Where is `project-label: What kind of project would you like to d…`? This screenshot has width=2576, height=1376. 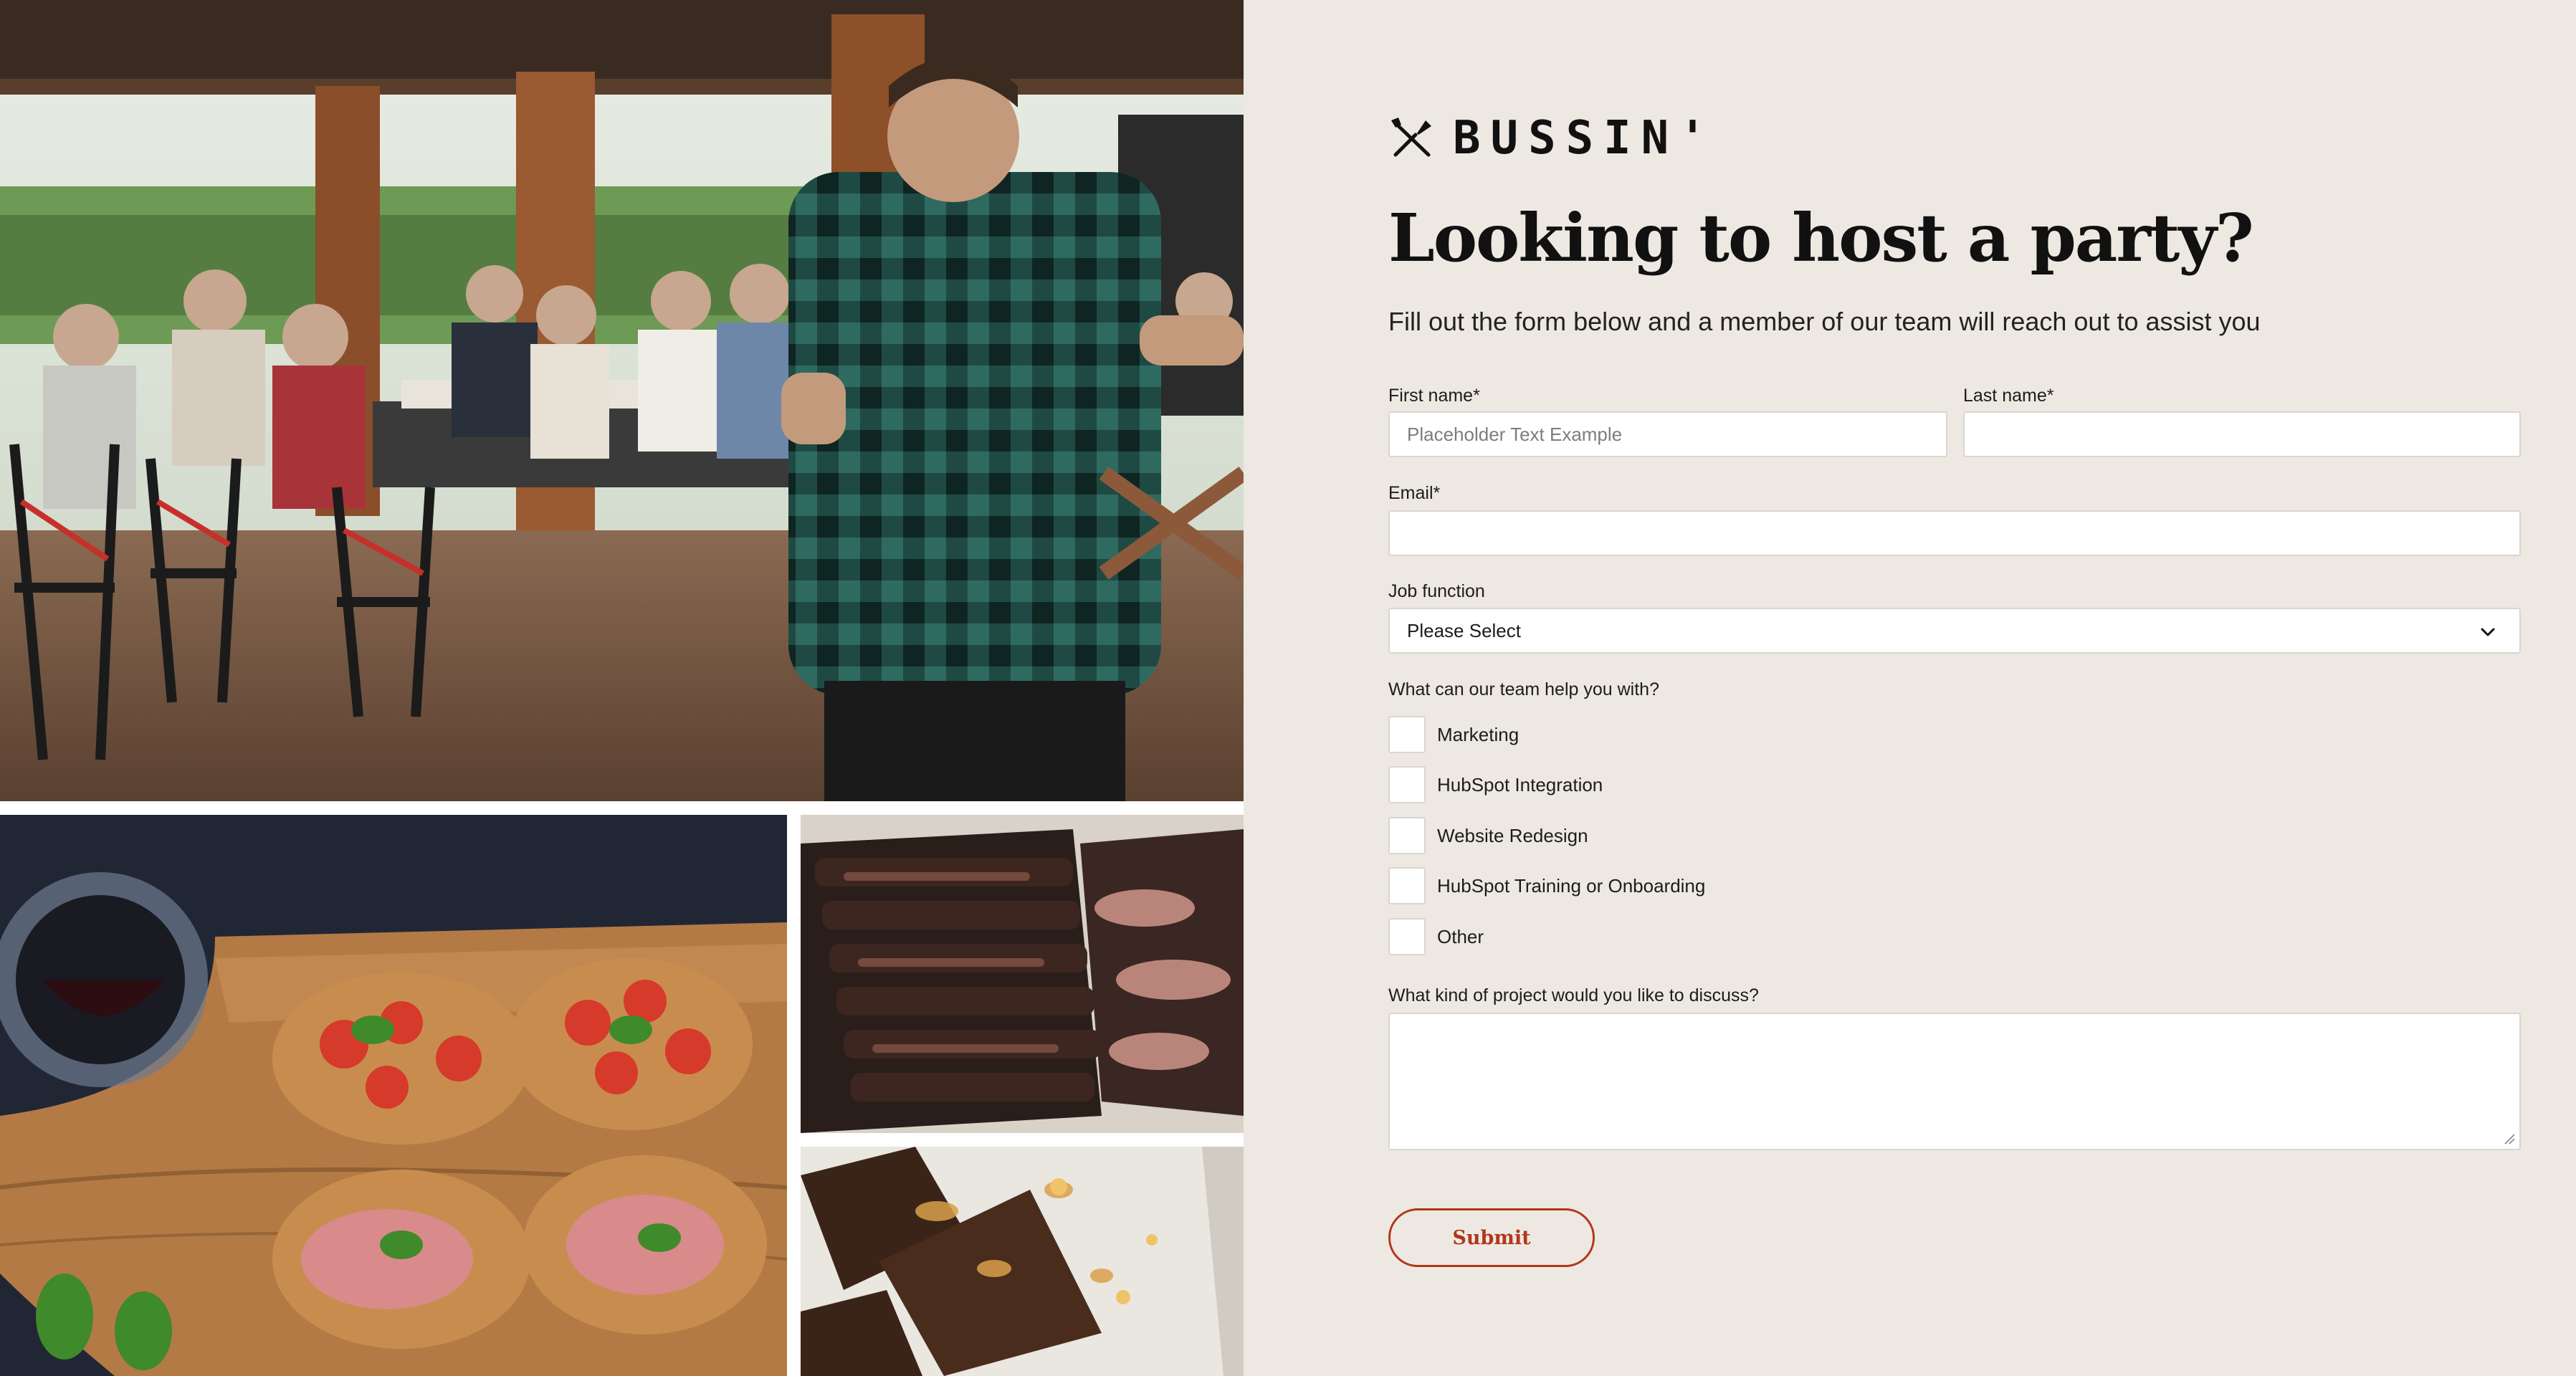 project-label: What kind of project would you like to d… is located at coordinates (1573, 995).